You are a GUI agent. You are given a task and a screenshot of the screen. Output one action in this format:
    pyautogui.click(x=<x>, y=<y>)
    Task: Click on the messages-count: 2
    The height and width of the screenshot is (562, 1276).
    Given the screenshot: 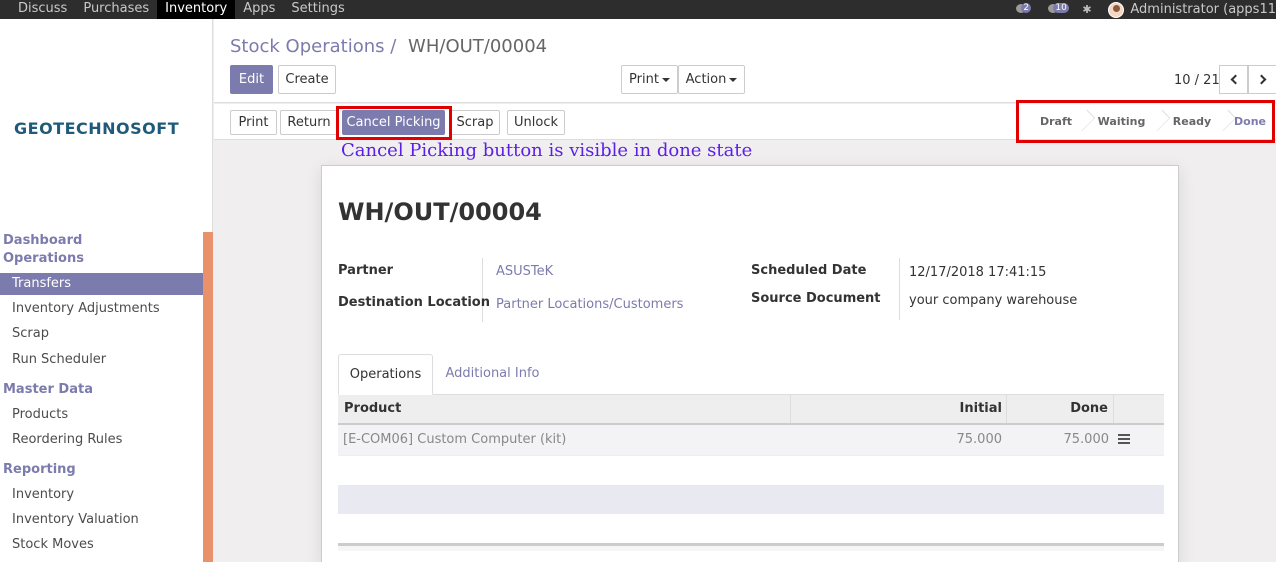 What is the action you would take?
    pyautogui.click(x=1026, y=8)
    